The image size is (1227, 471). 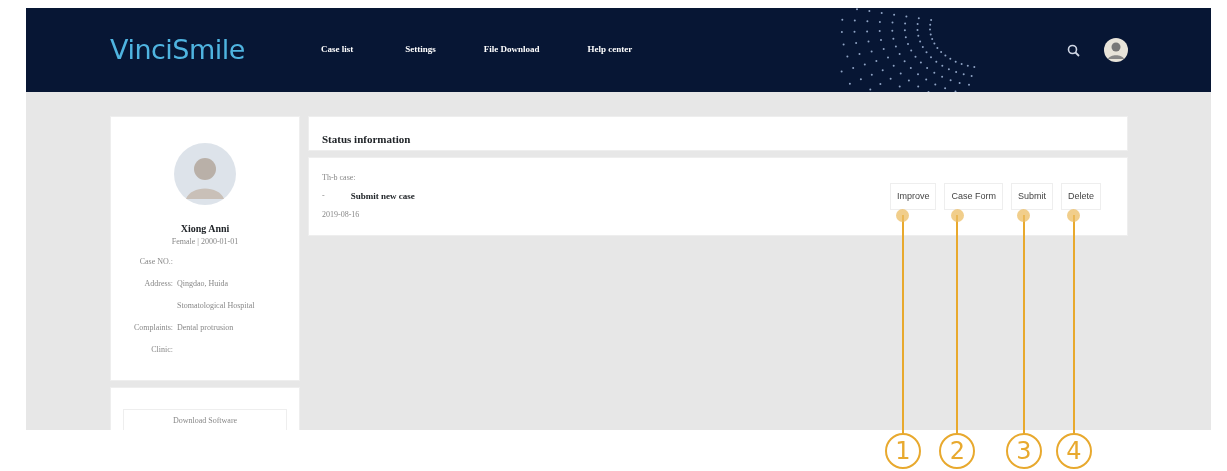 I want to click on callout-number: 2, so click(x=957, y=451).